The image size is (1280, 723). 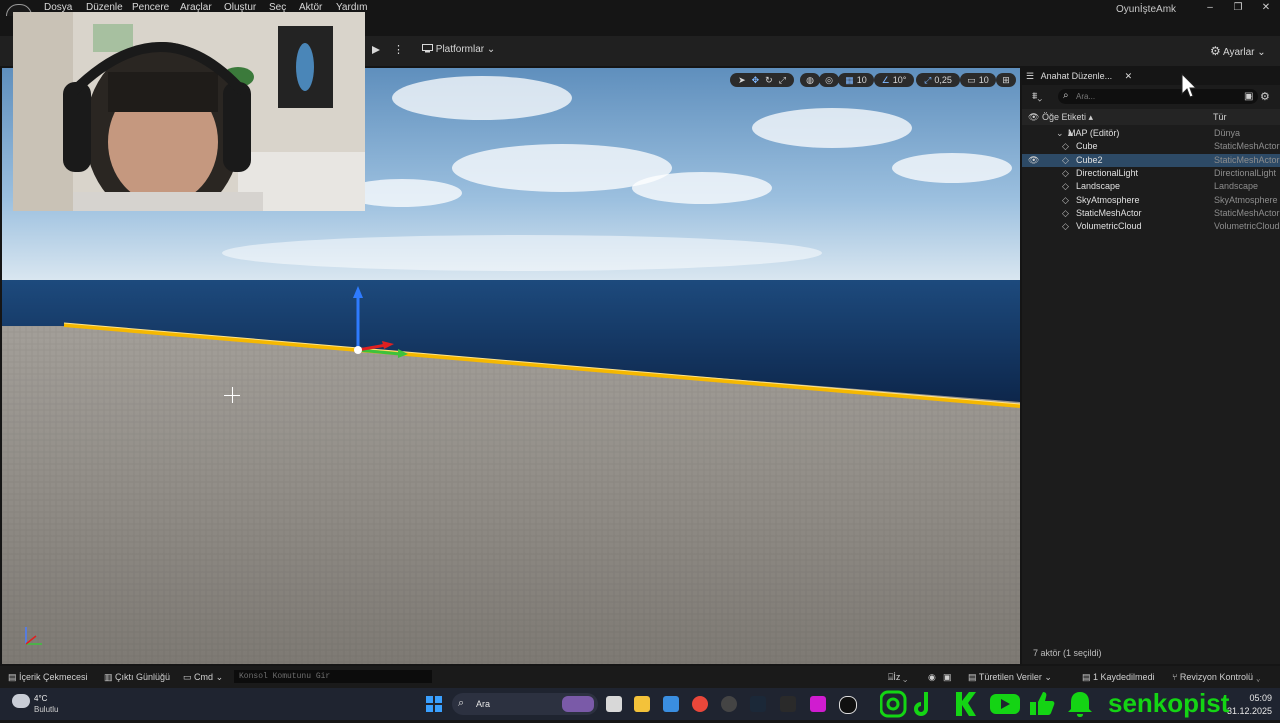 I want to click on webcam-feed-image, so click(x=189, y=111).